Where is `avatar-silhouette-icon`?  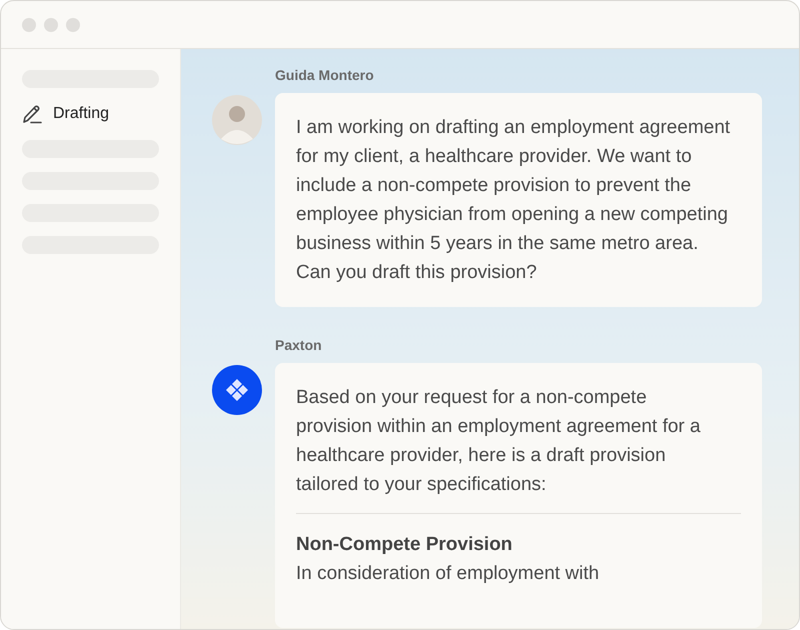 avatar-silhouette-icon is located at coordinates (237, 120).